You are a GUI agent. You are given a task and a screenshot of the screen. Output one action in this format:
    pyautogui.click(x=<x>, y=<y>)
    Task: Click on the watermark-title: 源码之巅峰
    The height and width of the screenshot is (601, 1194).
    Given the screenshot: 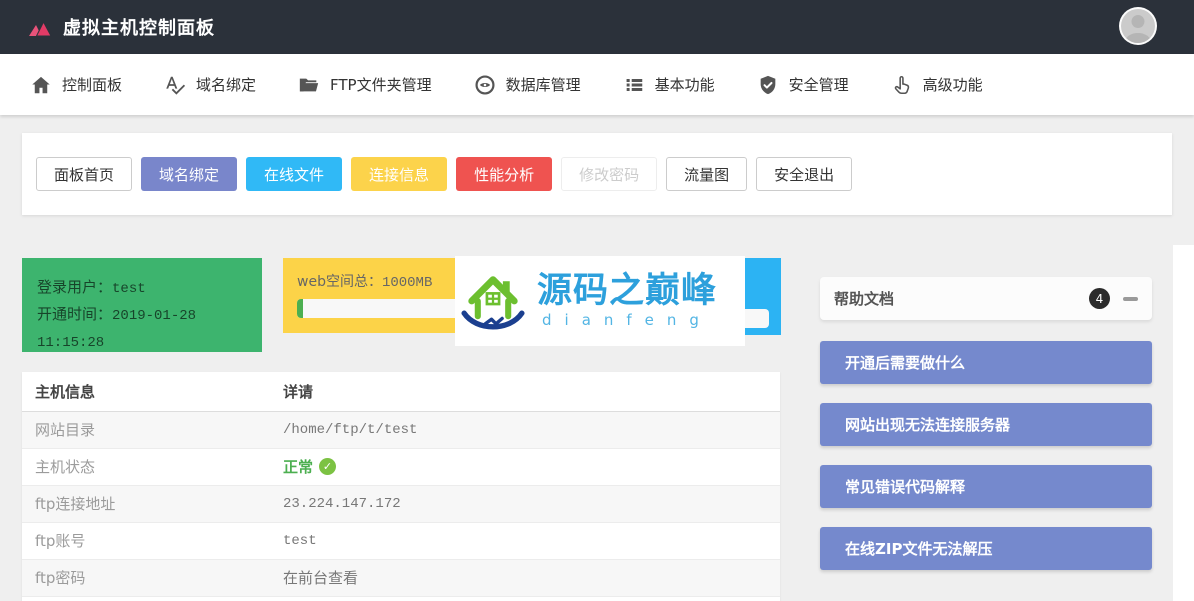 What is the action you would take?
    pyautogui.click(x=627, y=291)
    